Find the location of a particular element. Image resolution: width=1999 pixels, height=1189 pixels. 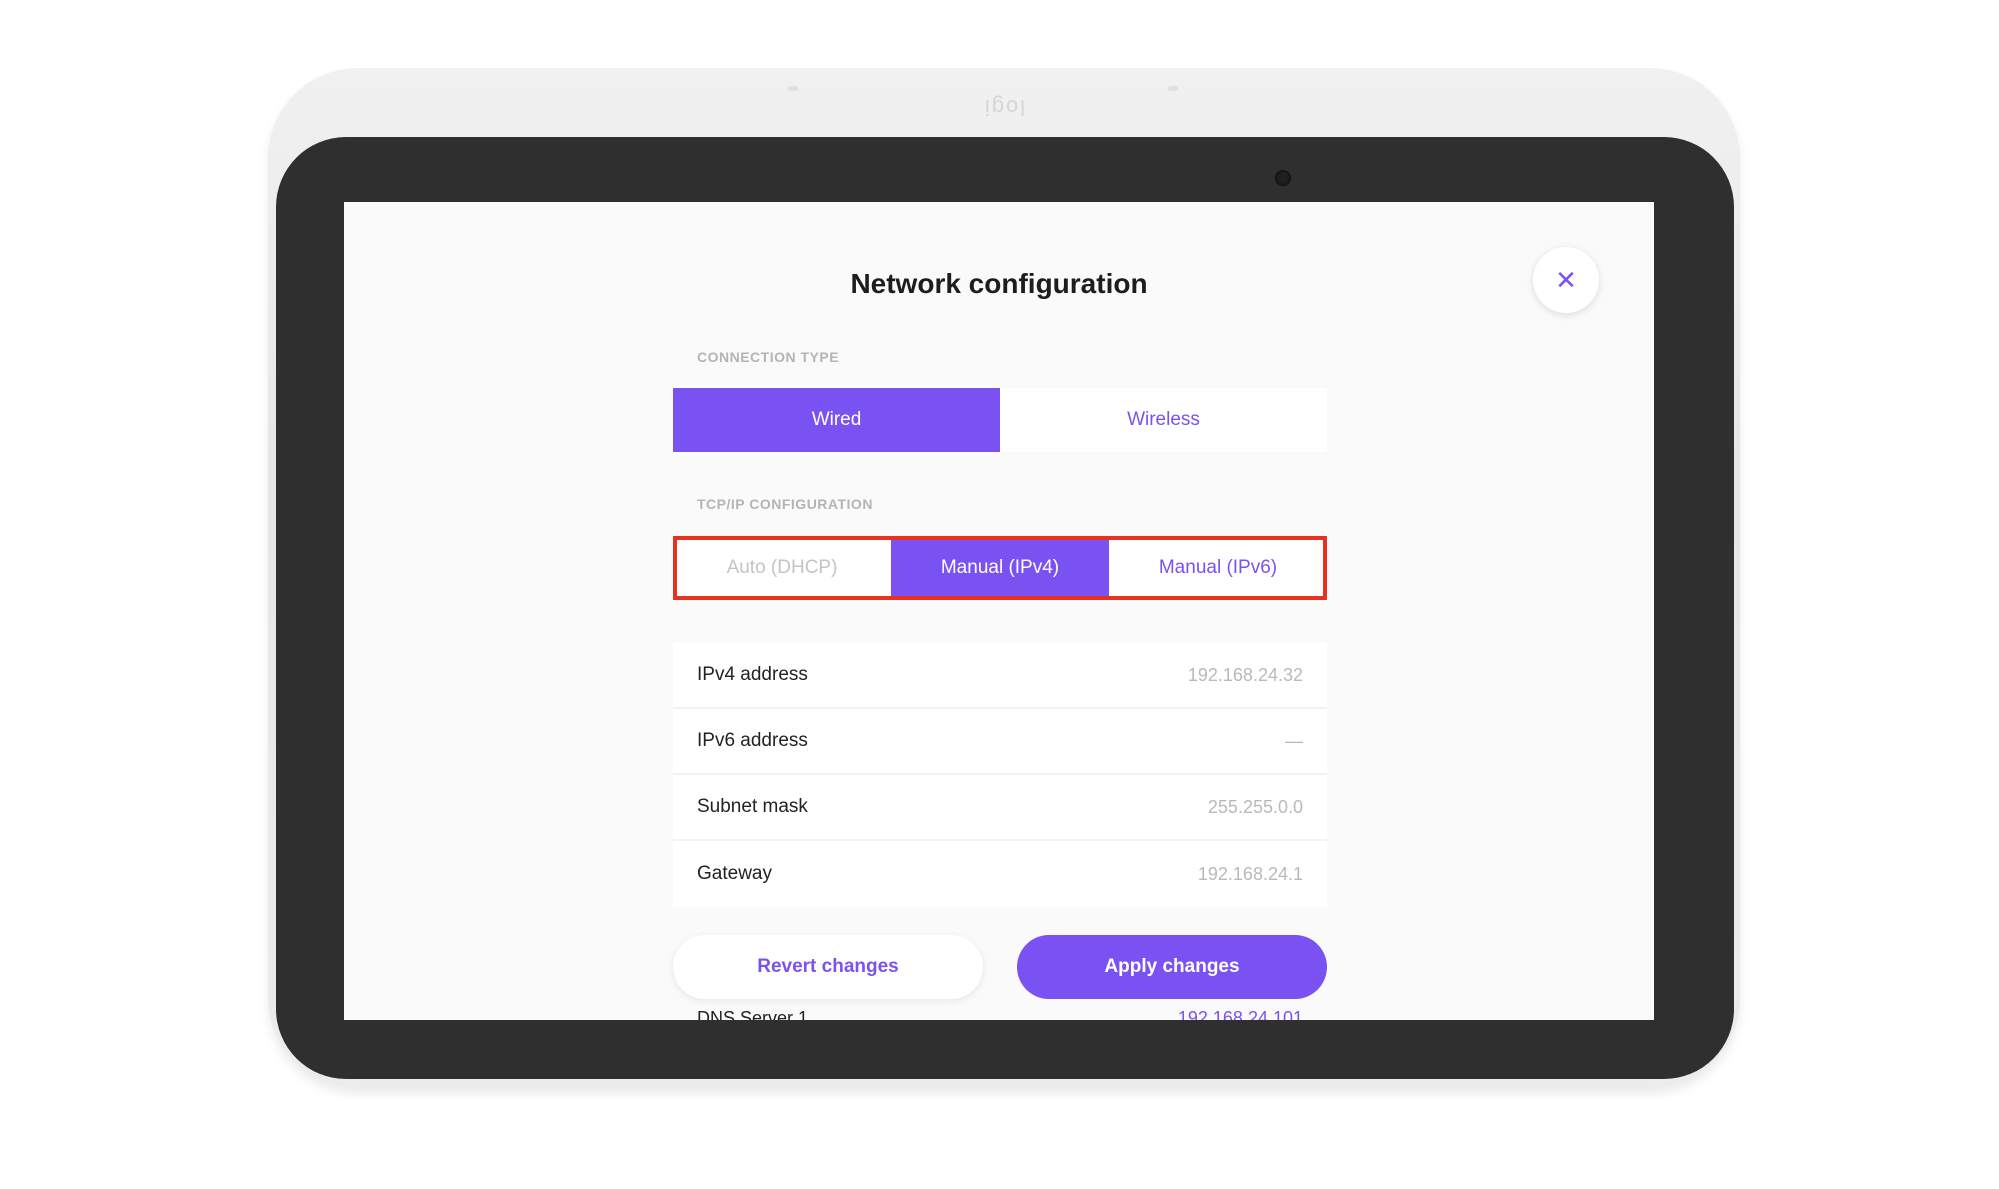

field-label: Gateway is located at coordinates (734, 873).